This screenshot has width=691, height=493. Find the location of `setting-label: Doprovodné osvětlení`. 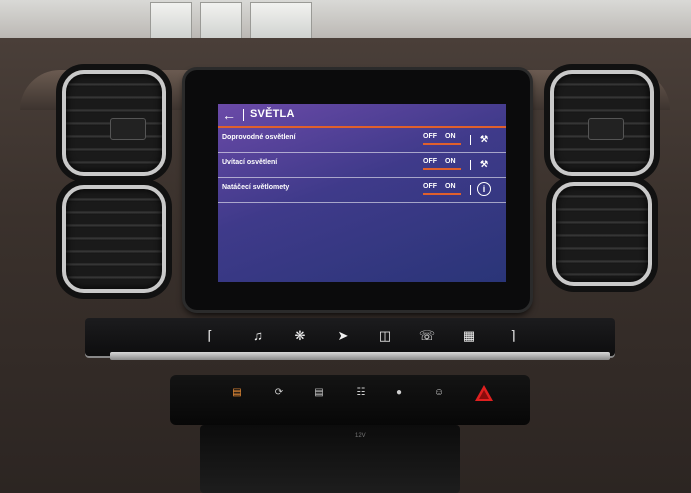

setting-label: Doprovodné osvětlení is located at coordinates (259, 137).